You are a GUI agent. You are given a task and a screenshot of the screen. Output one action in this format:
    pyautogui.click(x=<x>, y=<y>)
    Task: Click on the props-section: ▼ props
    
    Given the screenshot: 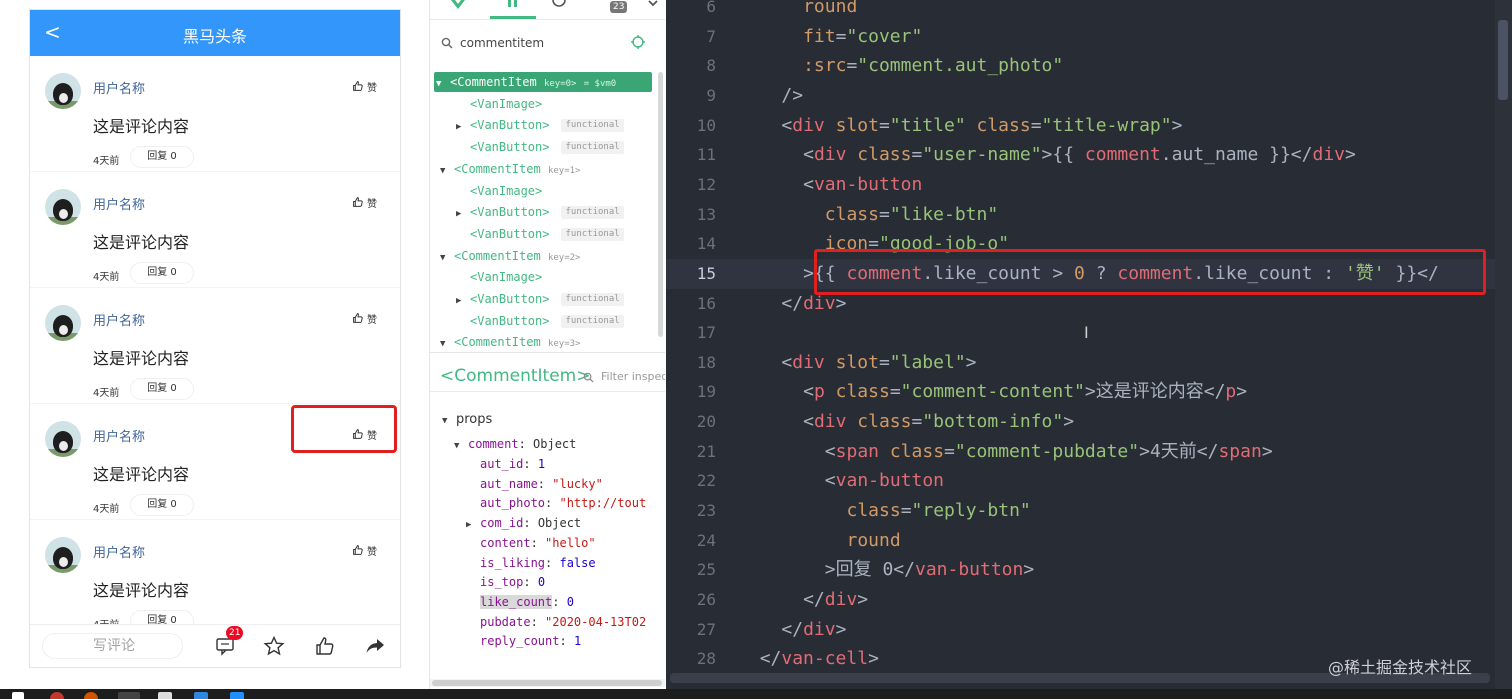 What is the action you would take?
    pyautogui.click(x=467, y=419)
    